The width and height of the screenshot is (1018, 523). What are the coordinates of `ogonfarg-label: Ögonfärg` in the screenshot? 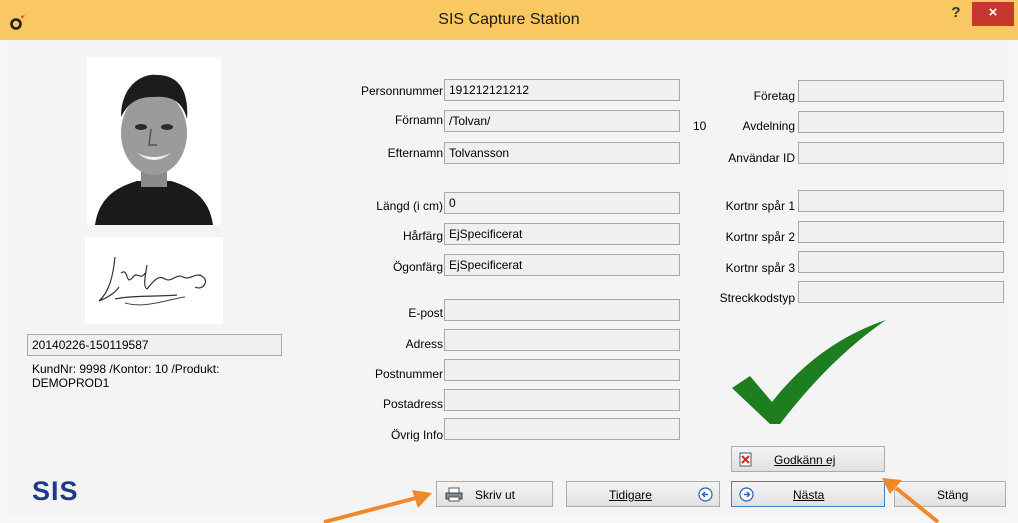 It's located at (417, 267).